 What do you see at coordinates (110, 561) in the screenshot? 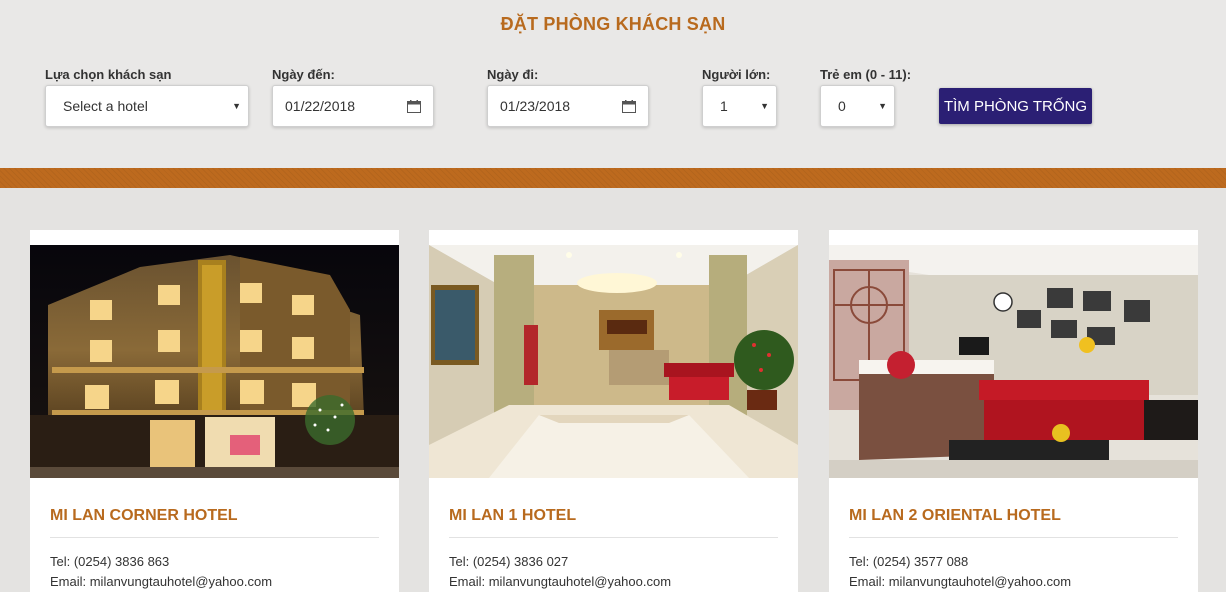
I see `hotel-tel: Tel: (0254) 3836 863` at bounding box center [110, 561].